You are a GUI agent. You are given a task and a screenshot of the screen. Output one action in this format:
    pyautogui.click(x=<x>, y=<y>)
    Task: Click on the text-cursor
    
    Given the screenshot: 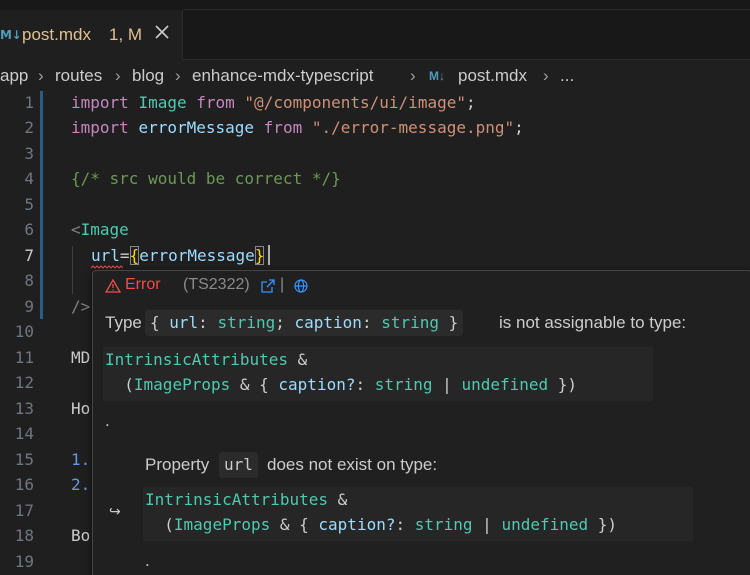 What is the action you would take?
    pyautogui.click(x=269, y=255)
    